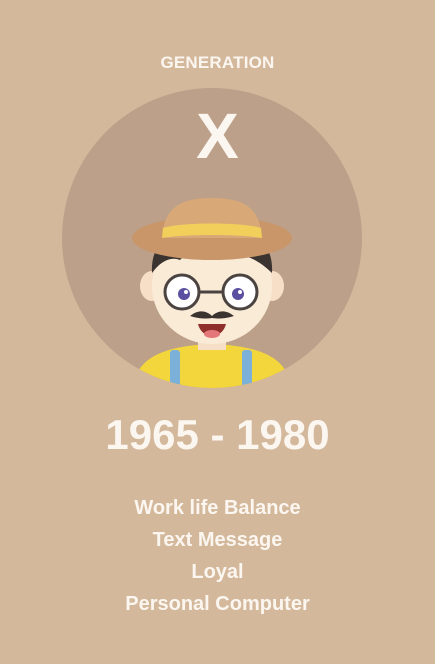 The width and height of the screenshot is (435, 664). What do you see at coordinates (217, 604) in the screenshot?
I see `trait-item: Personal Computer` at bounding box center [217, 604].